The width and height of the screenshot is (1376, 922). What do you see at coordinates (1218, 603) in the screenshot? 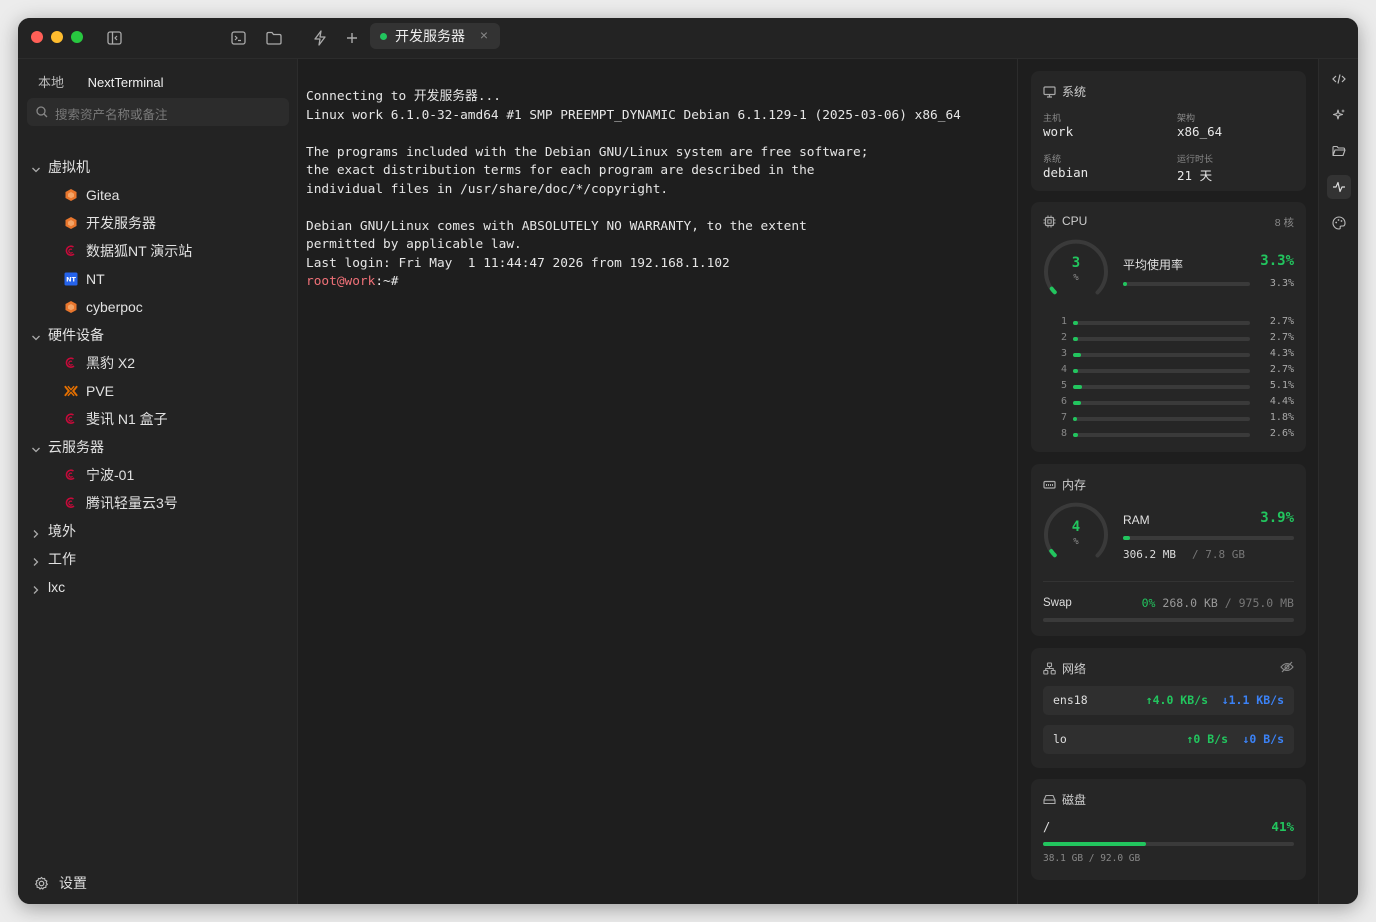
I see `swap-values: 0% 268.0 KB / 975.0 MB` at bounding box center [1218, 603].